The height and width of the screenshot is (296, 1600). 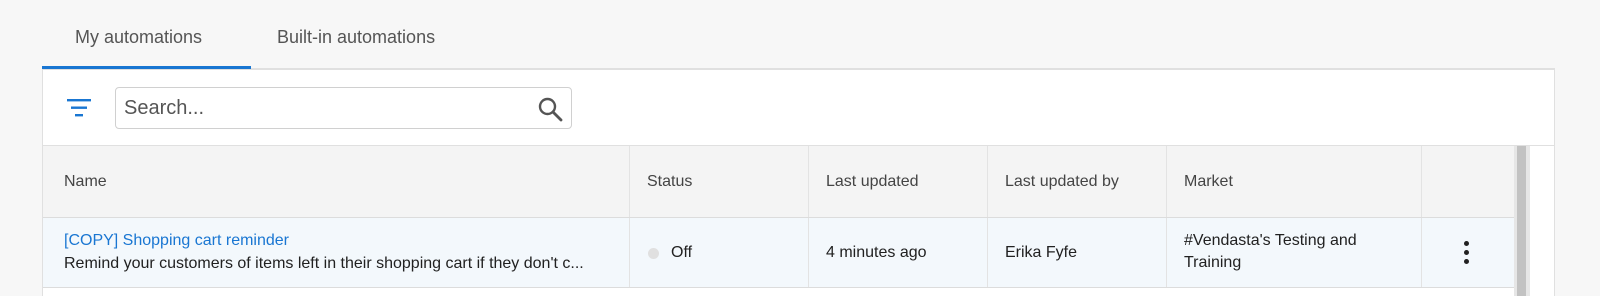 I want to click on market-text-line2: Training, so click(x=1213, y=262).